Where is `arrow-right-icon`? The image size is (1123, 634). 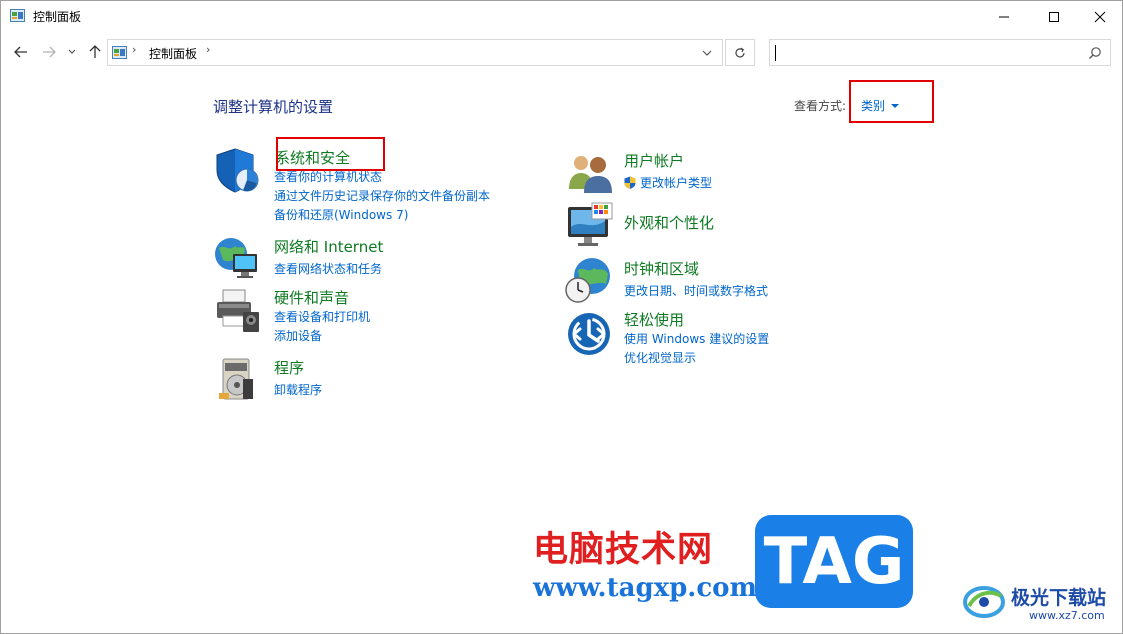
arrow-right-icon is located at coordinates (49, 52).